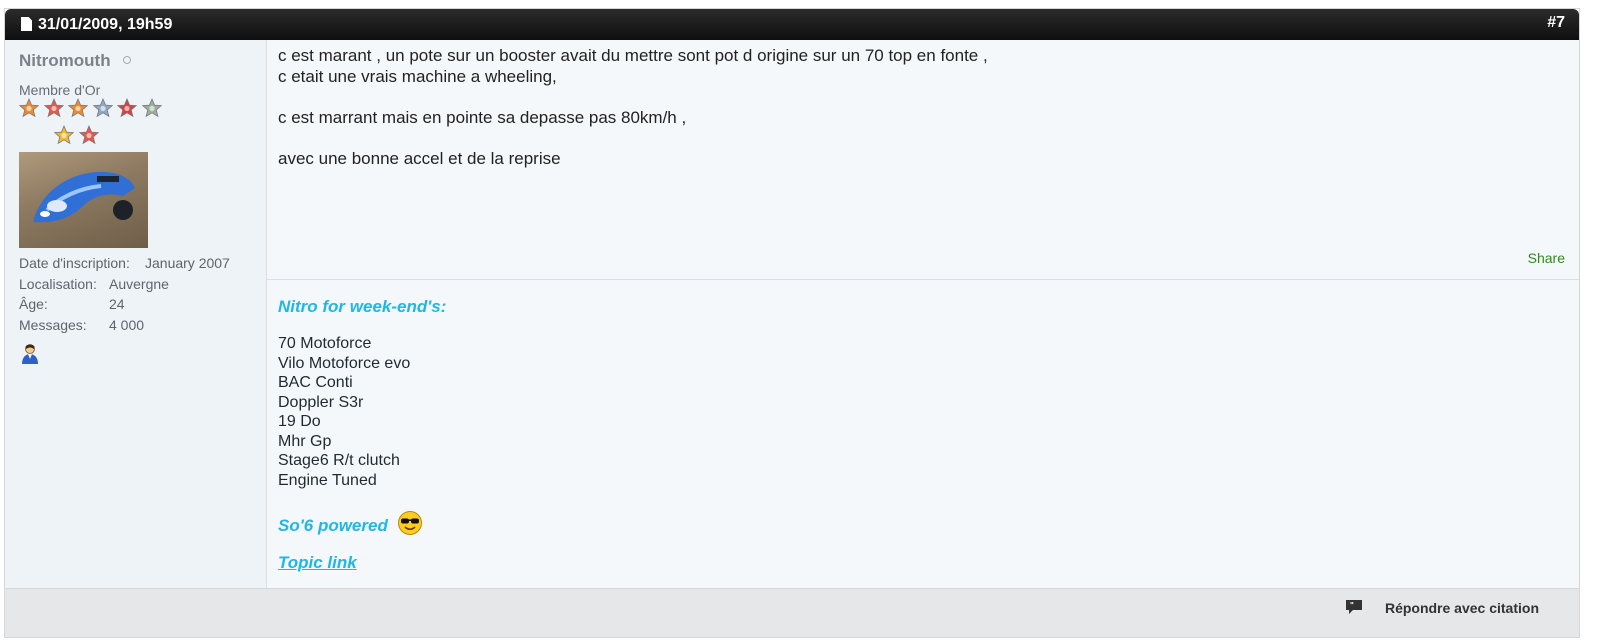 The image size is (1600, 641). I want to click on user-rank-title: Membre d'Or, so click(60, 90).